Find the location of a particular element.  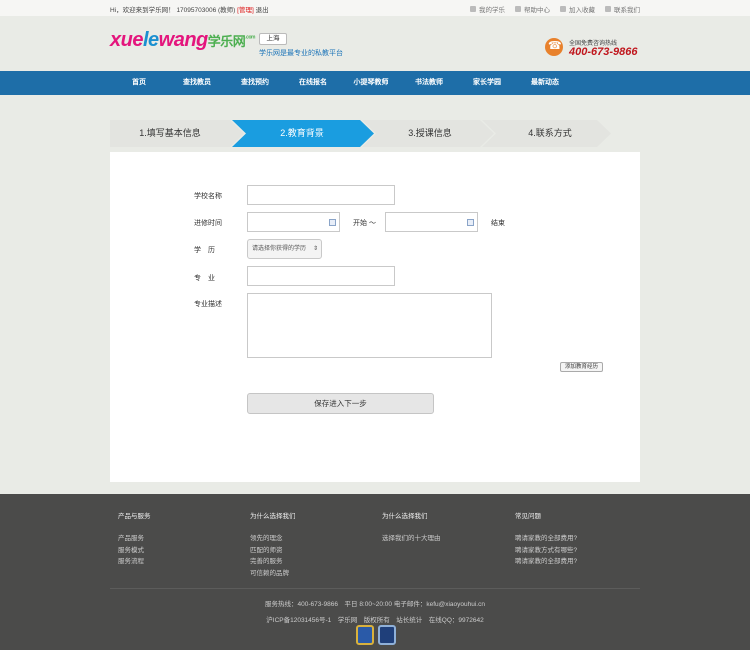

add-favorite-link: 加入收藏 is located at coordinates (577, 9).